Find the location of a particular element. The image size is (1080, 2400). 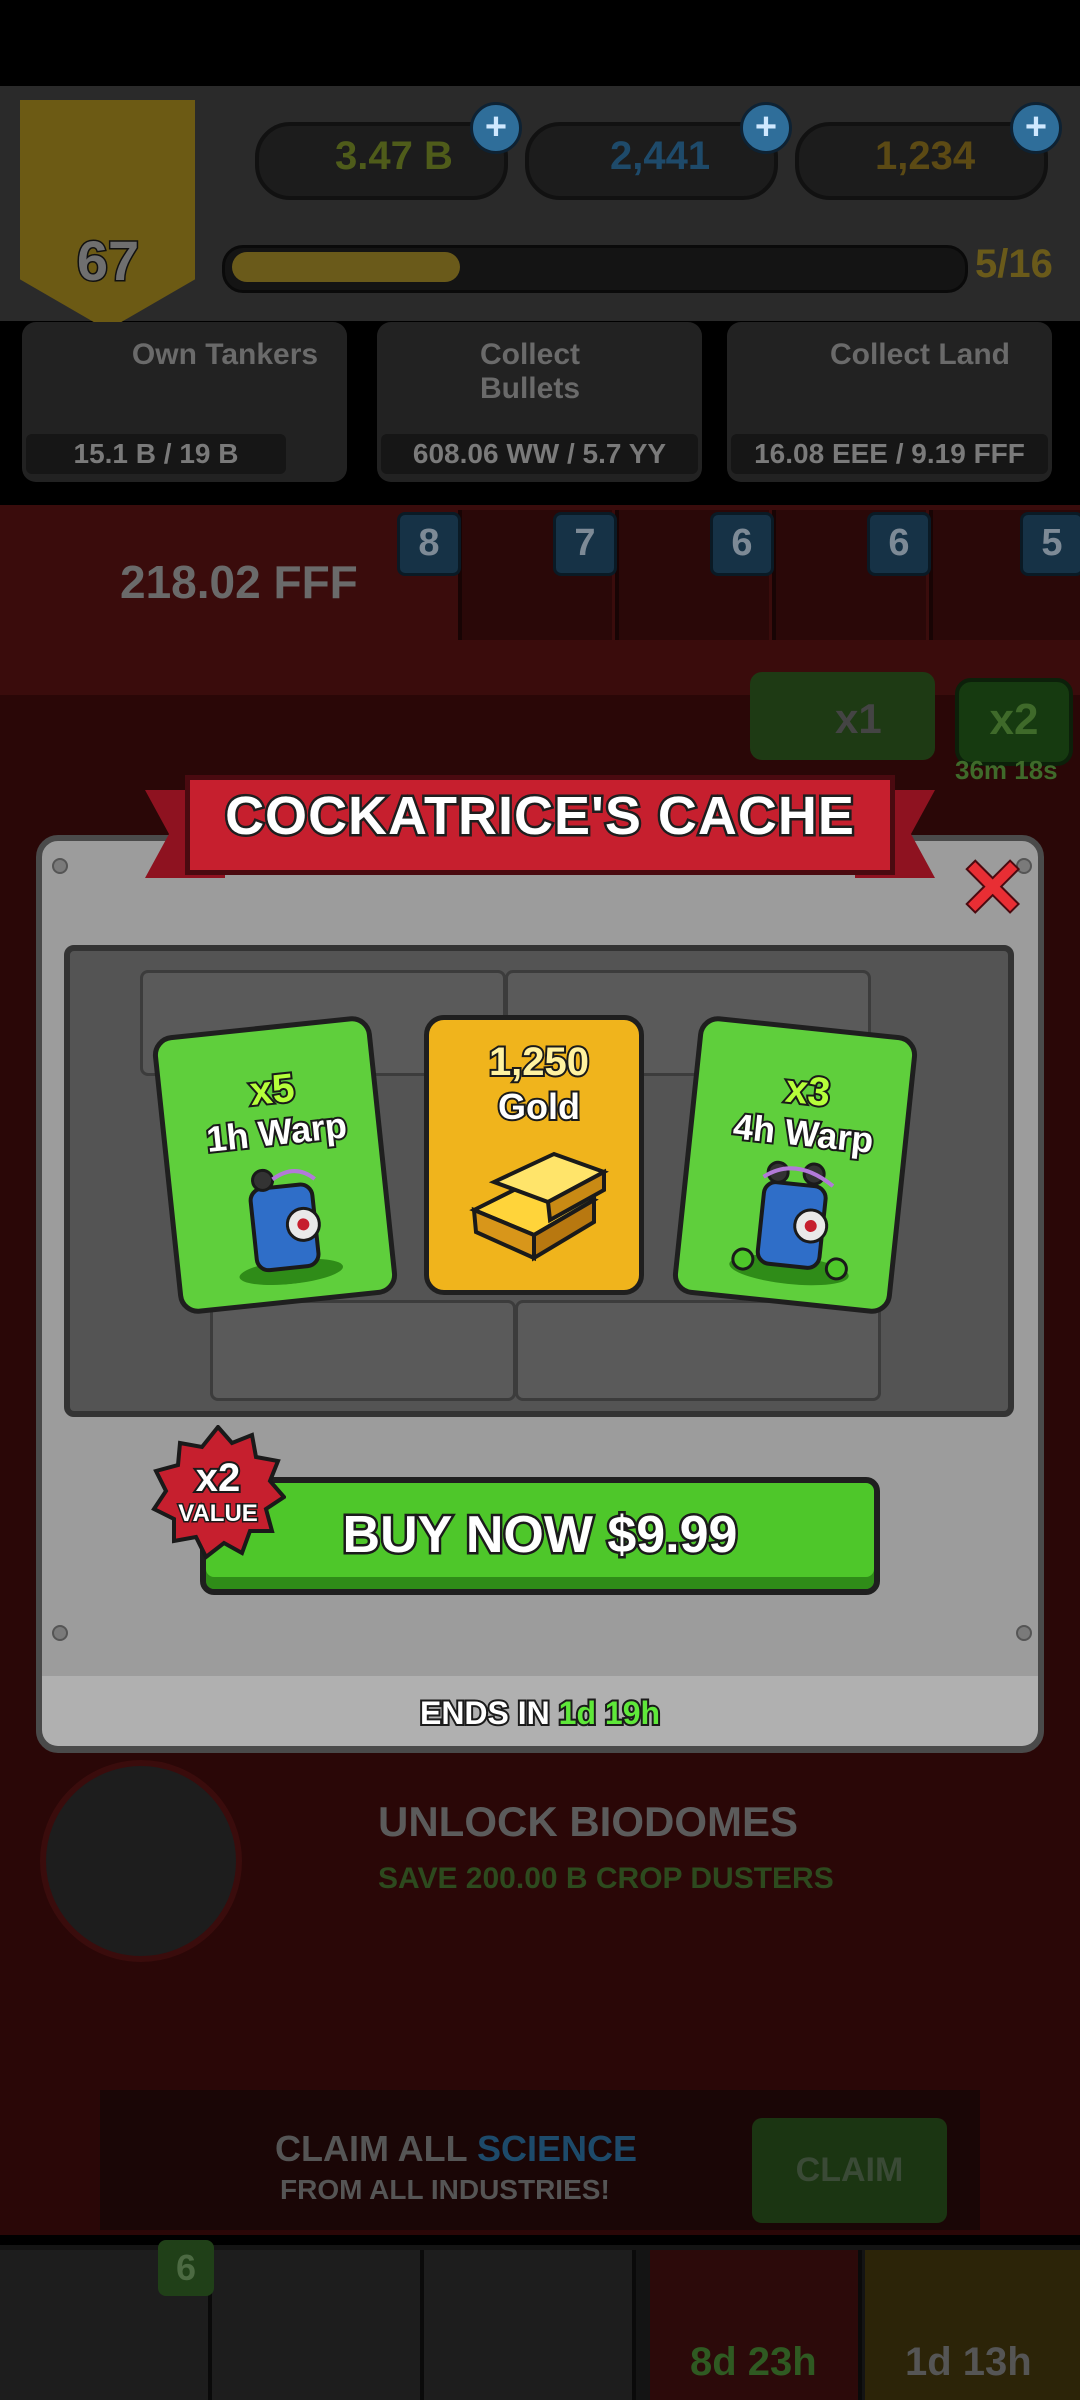

status-bar is located at coordinates (540, 43).